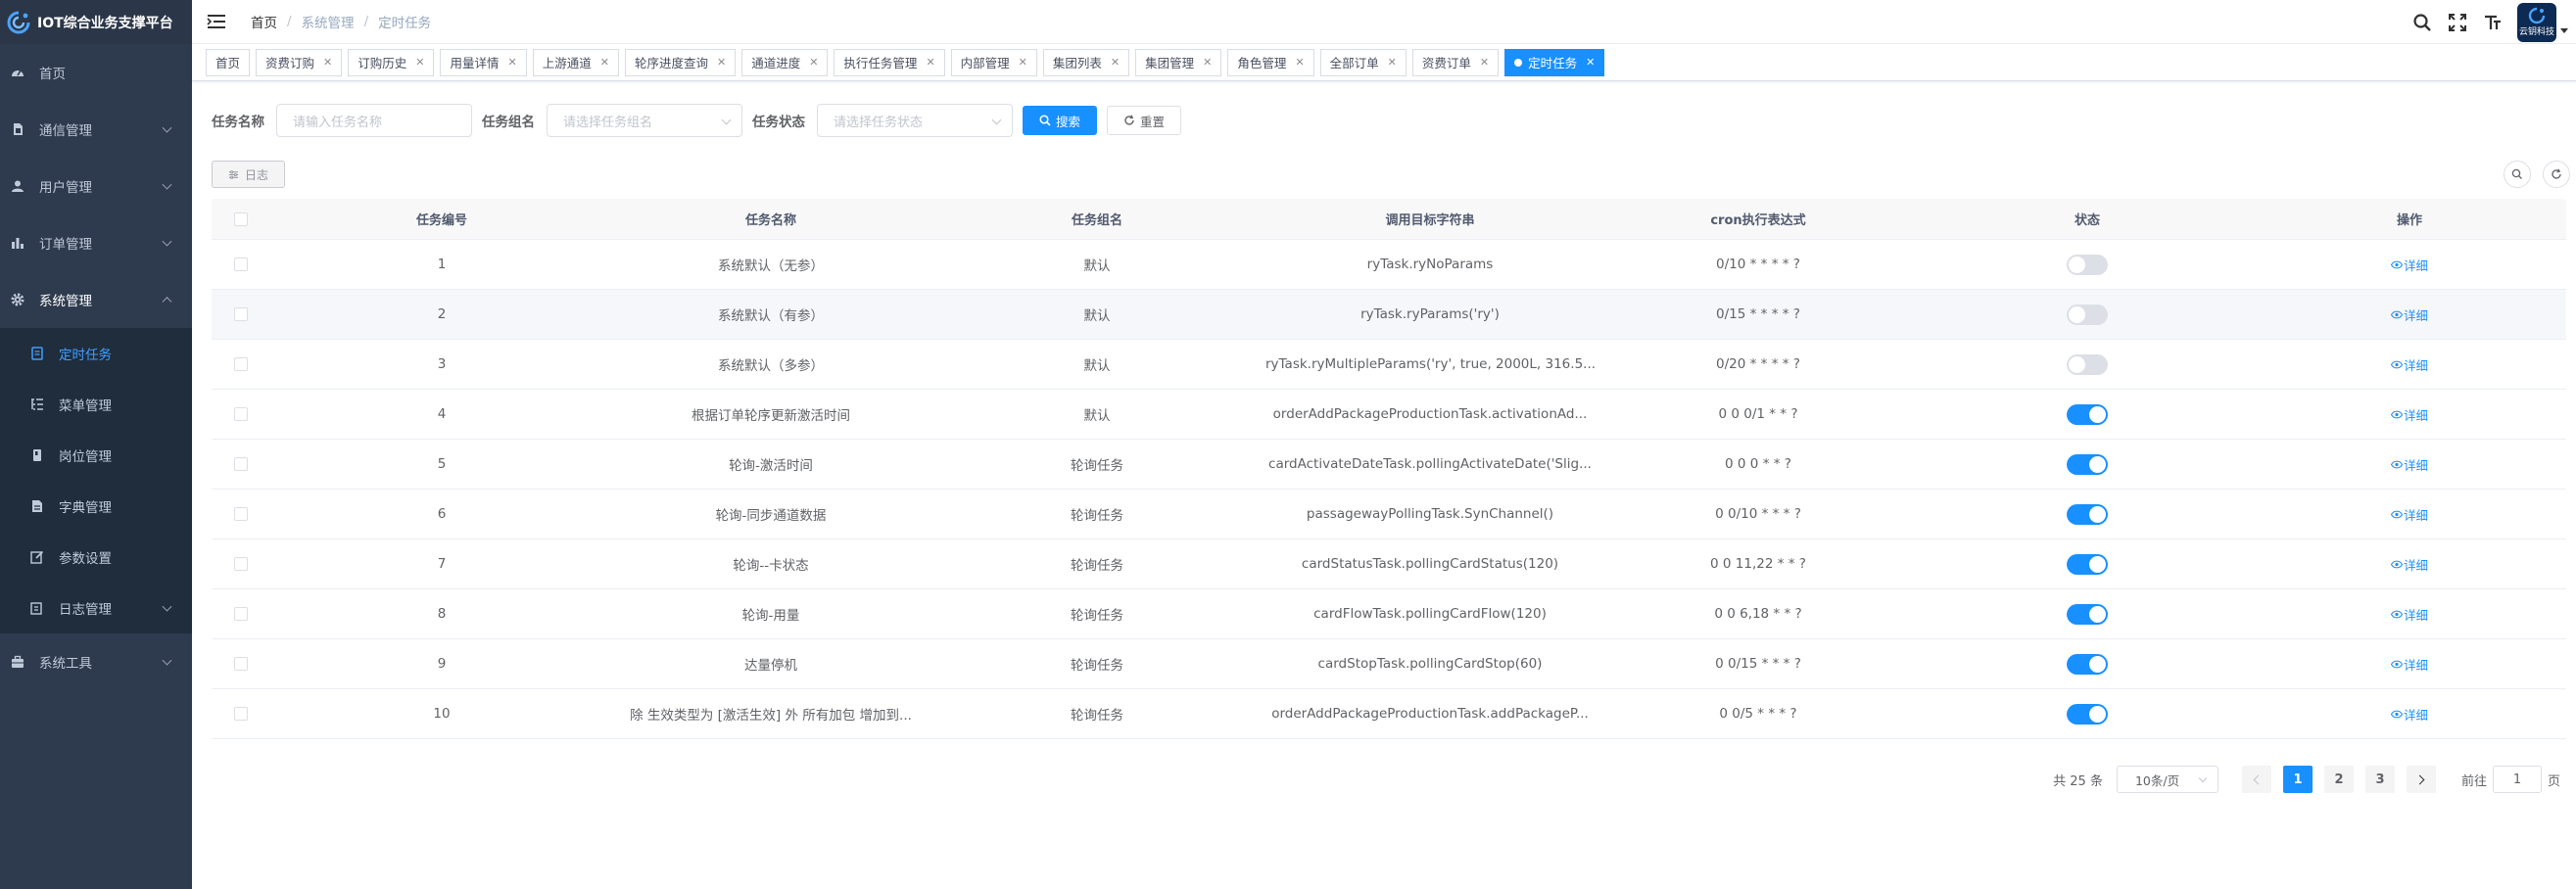 This screenshot has width=2576, height=889. What do you see at coordinates (785, 62) in the screenshot?
I see `tag-item: 通道进度 ✕` at bounding box center [785, 62].